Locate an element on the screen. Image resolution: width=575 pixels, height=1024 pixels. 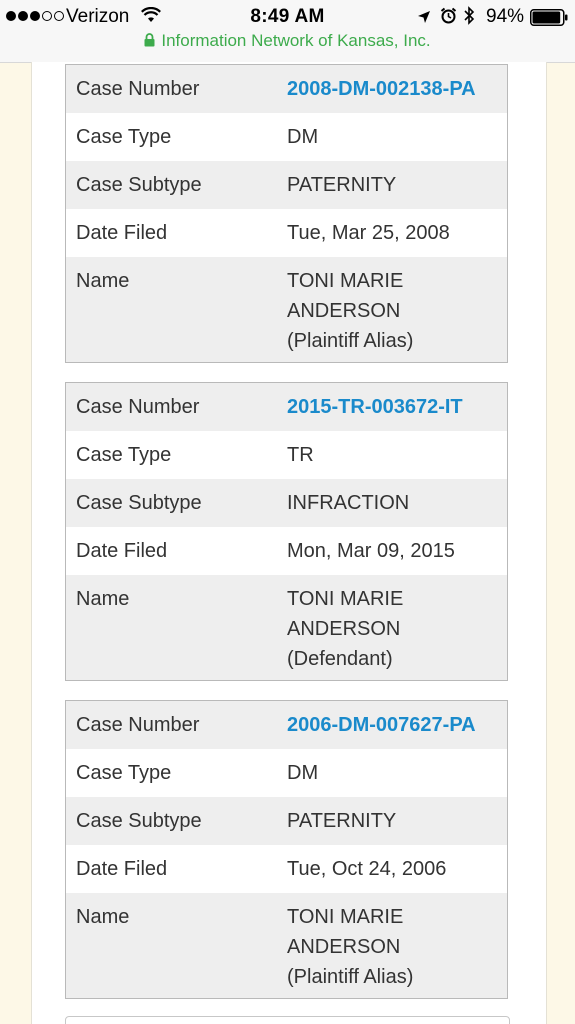
case-number-link: 2006-DM-007627-PA is located at coordinates (381, 725).